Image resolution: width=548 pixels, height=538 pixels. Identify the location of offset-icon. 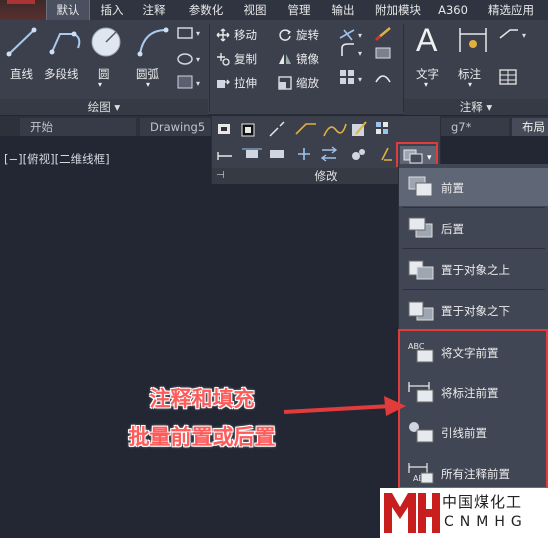
(248, 130).